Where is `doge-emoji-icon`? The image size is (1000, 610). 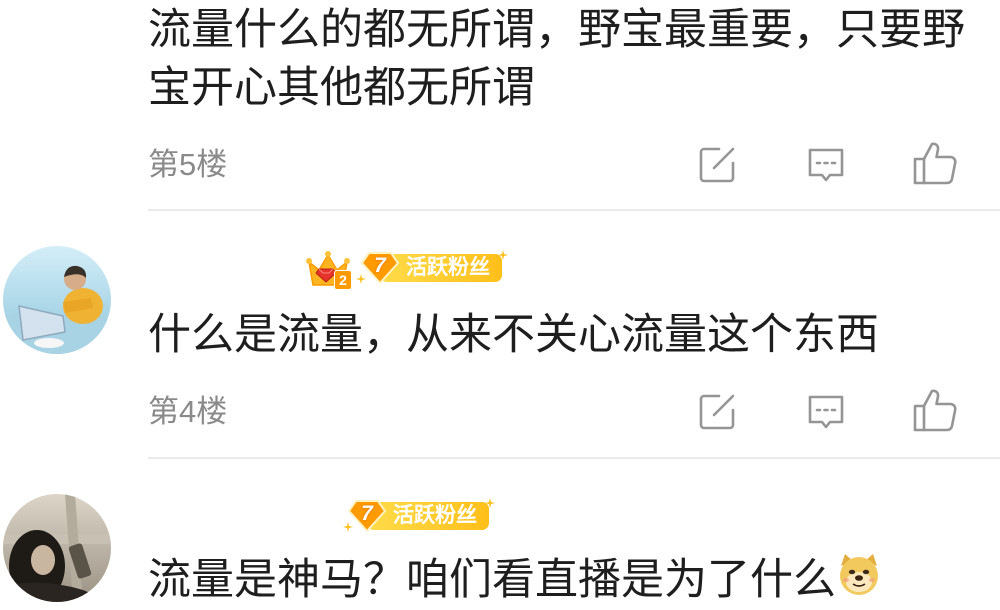 doge-emoji-icon is located at coordinates (859, 580).